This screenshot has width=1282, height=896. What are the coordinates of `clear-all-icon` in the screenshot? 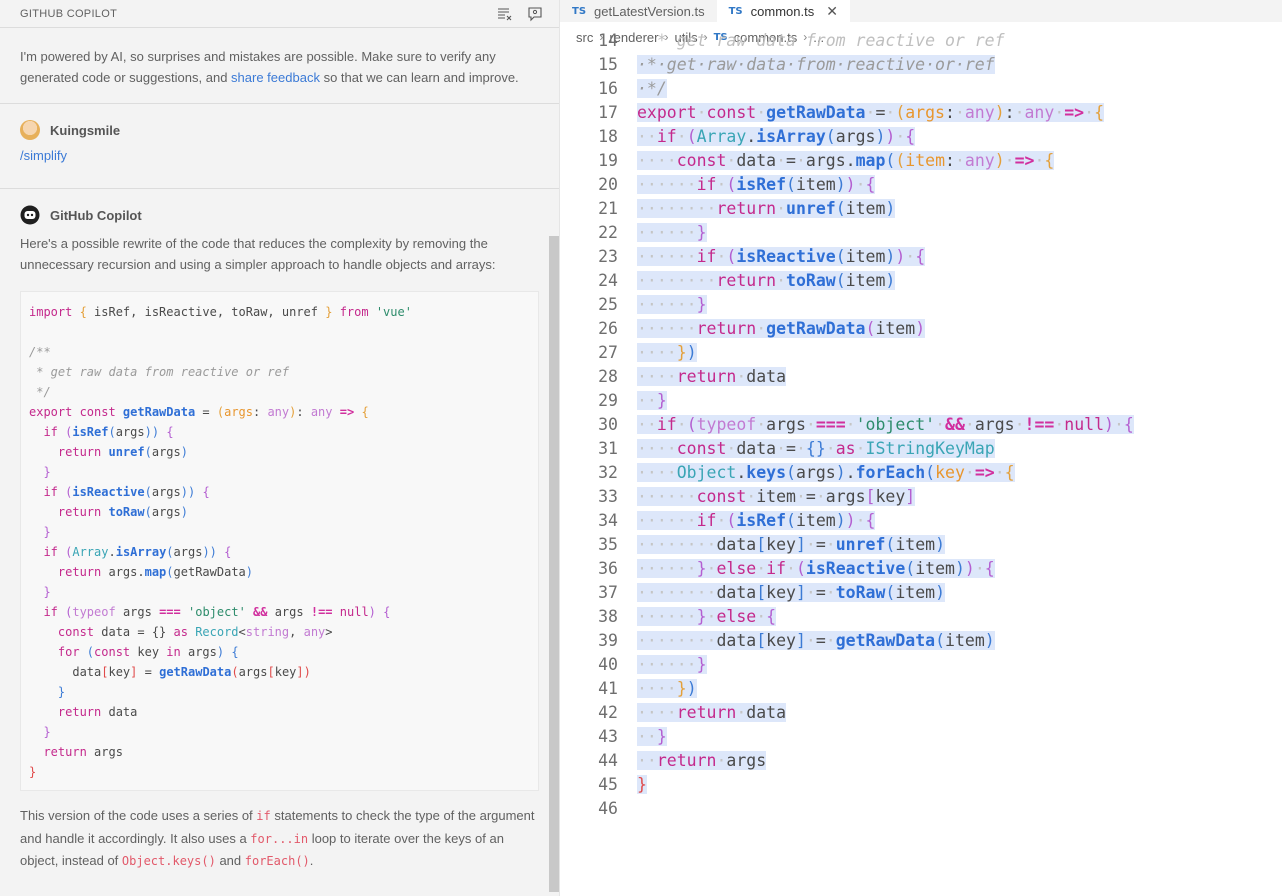 It's located at (505, 14).